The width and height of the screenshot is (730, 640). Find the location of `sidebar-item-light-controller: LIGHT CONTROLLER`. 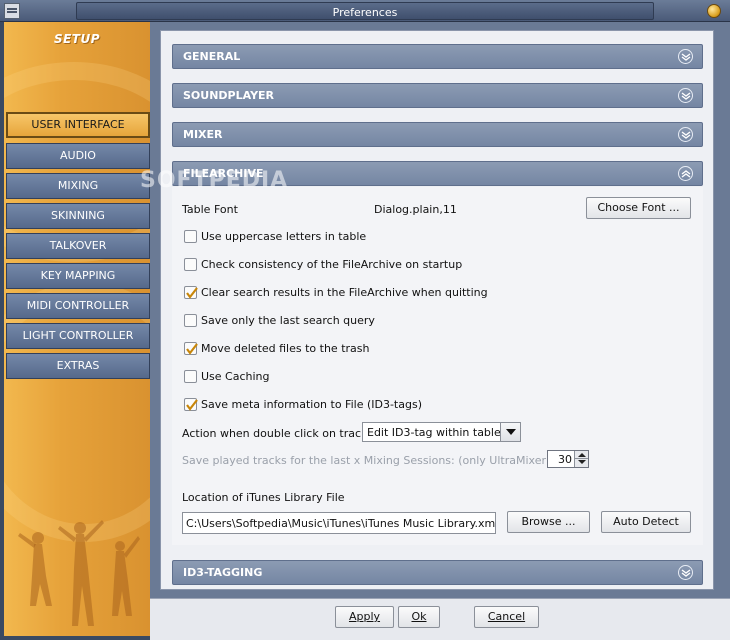

sidebar-item-light-controller: LIGHT CONTROLLER is located at coordinates (78, 336).